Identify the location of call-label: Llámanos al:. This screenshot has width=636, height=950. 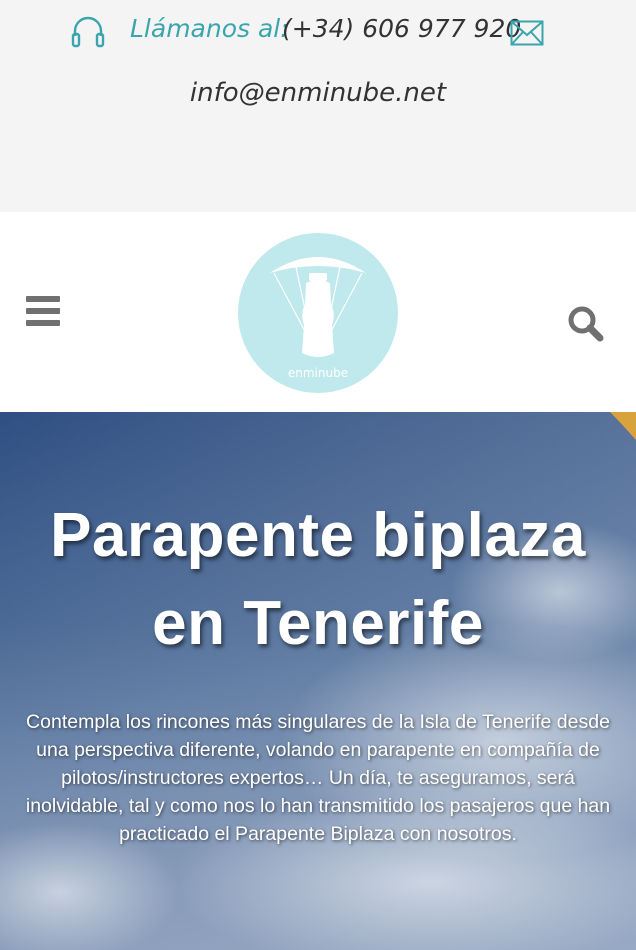
(209, 28).